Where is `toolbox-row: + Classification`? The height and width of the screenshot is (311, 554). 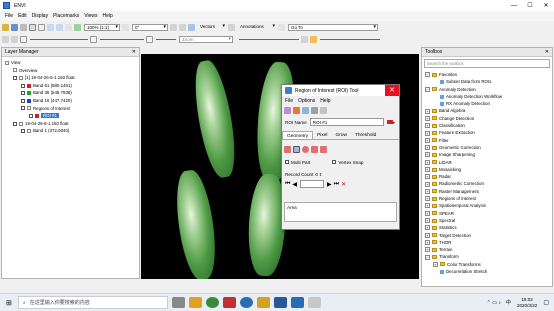 toolbox-row: + Classification is located at coordinates (488, 125).